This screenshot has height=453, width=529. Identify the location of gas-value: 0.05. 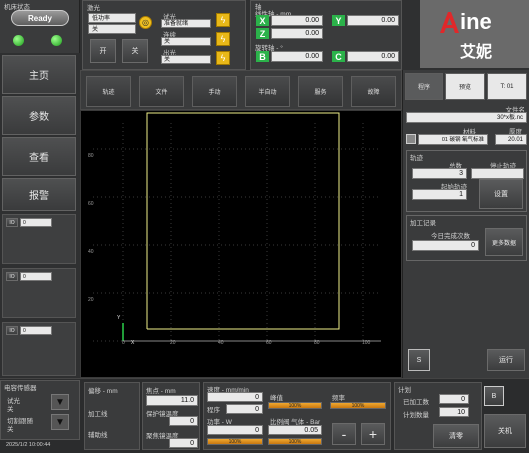
(295, 430).